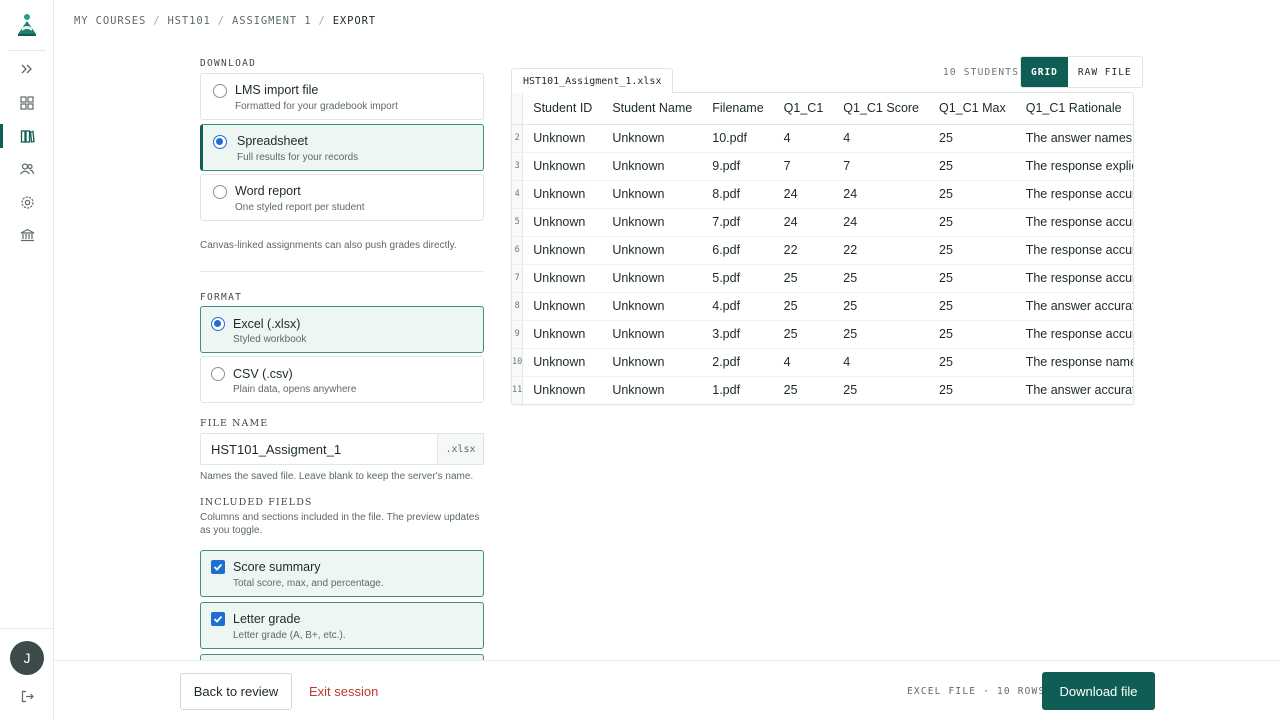  Describe the element at coordinates (1074, 362) in the screenshot. I see `table-cell: The response names the` at that location.